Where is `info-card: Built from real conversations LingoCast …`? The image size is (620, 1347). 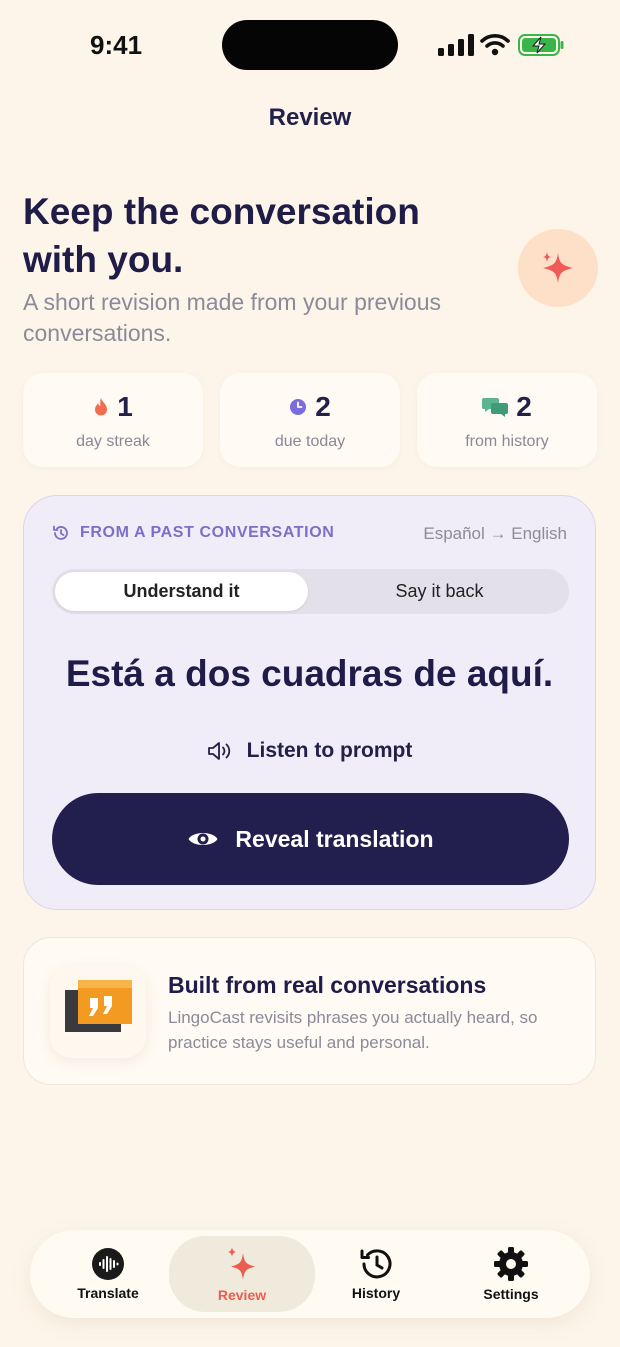 info-card: Built from real conversations LingoCast … is located at coordinates (309, 1011).